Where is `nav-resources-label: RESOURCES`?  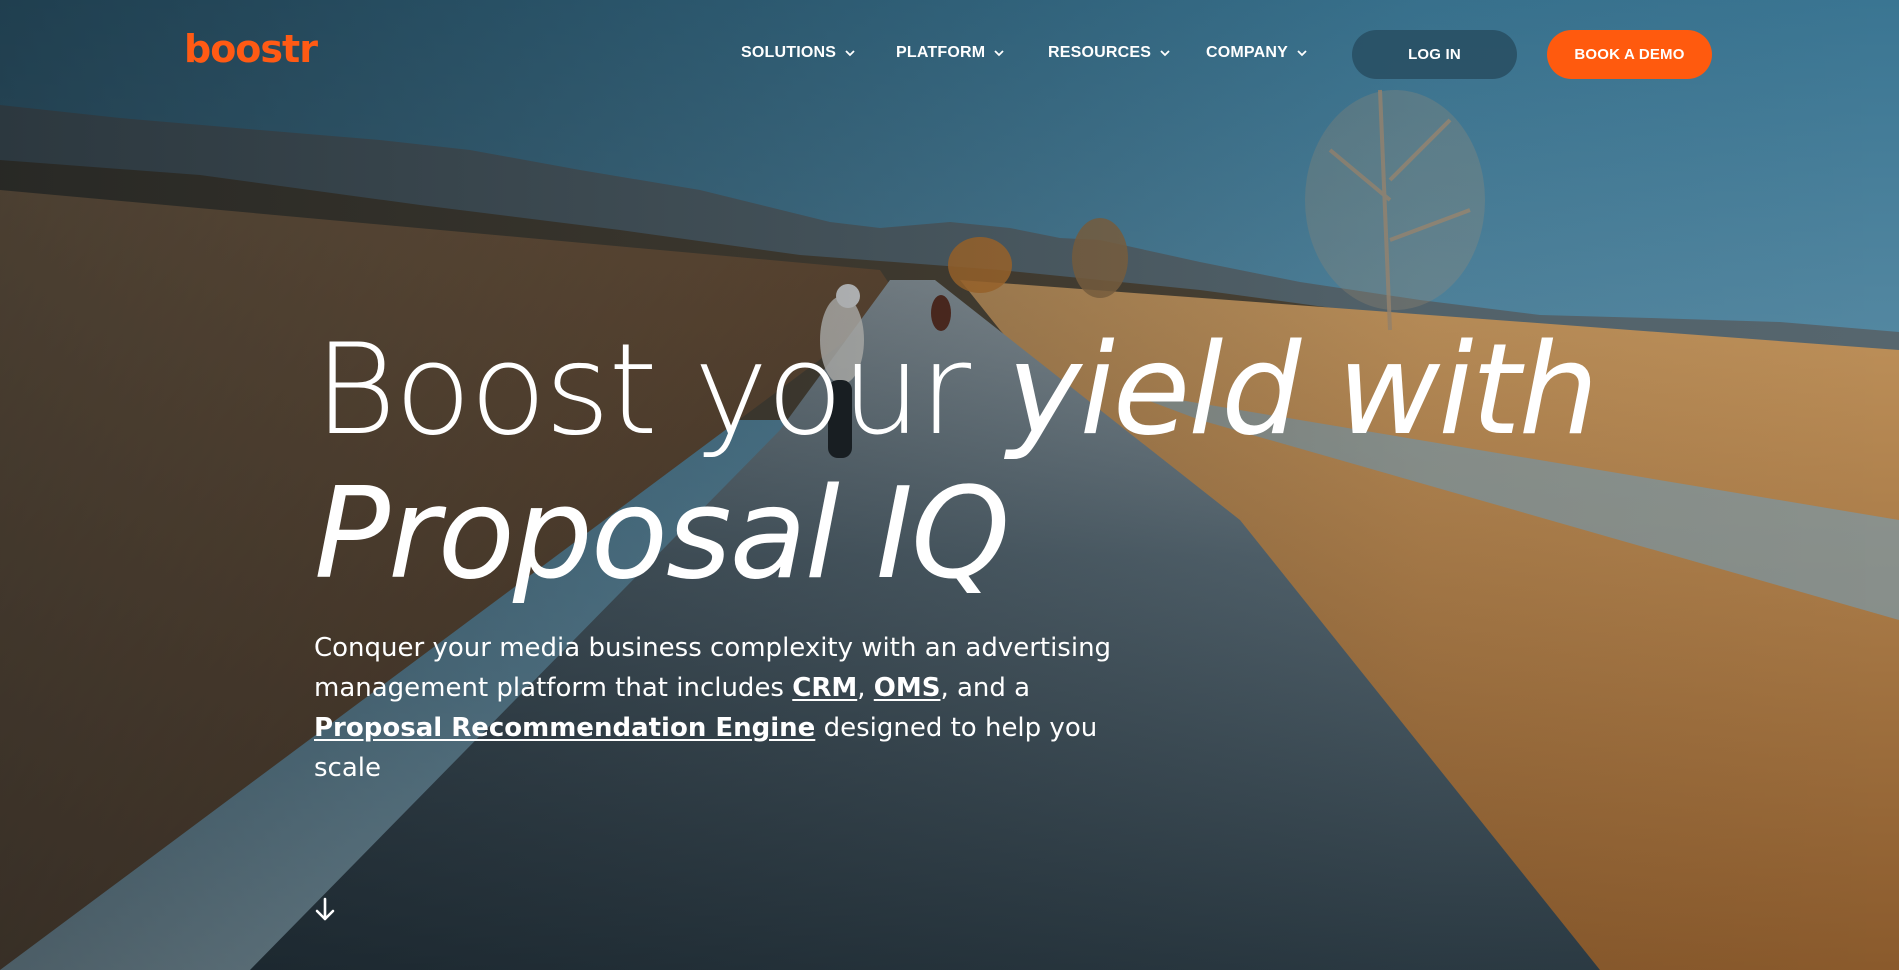
nav-resources-label: RESOURCES is located at coordinates (1100, 52).